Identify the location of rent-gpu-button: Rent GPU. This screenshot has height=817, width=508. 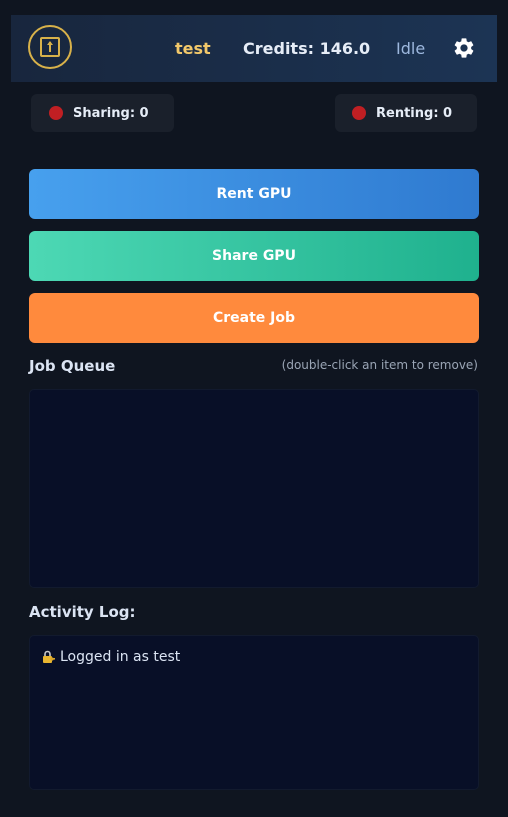
(254, 194).